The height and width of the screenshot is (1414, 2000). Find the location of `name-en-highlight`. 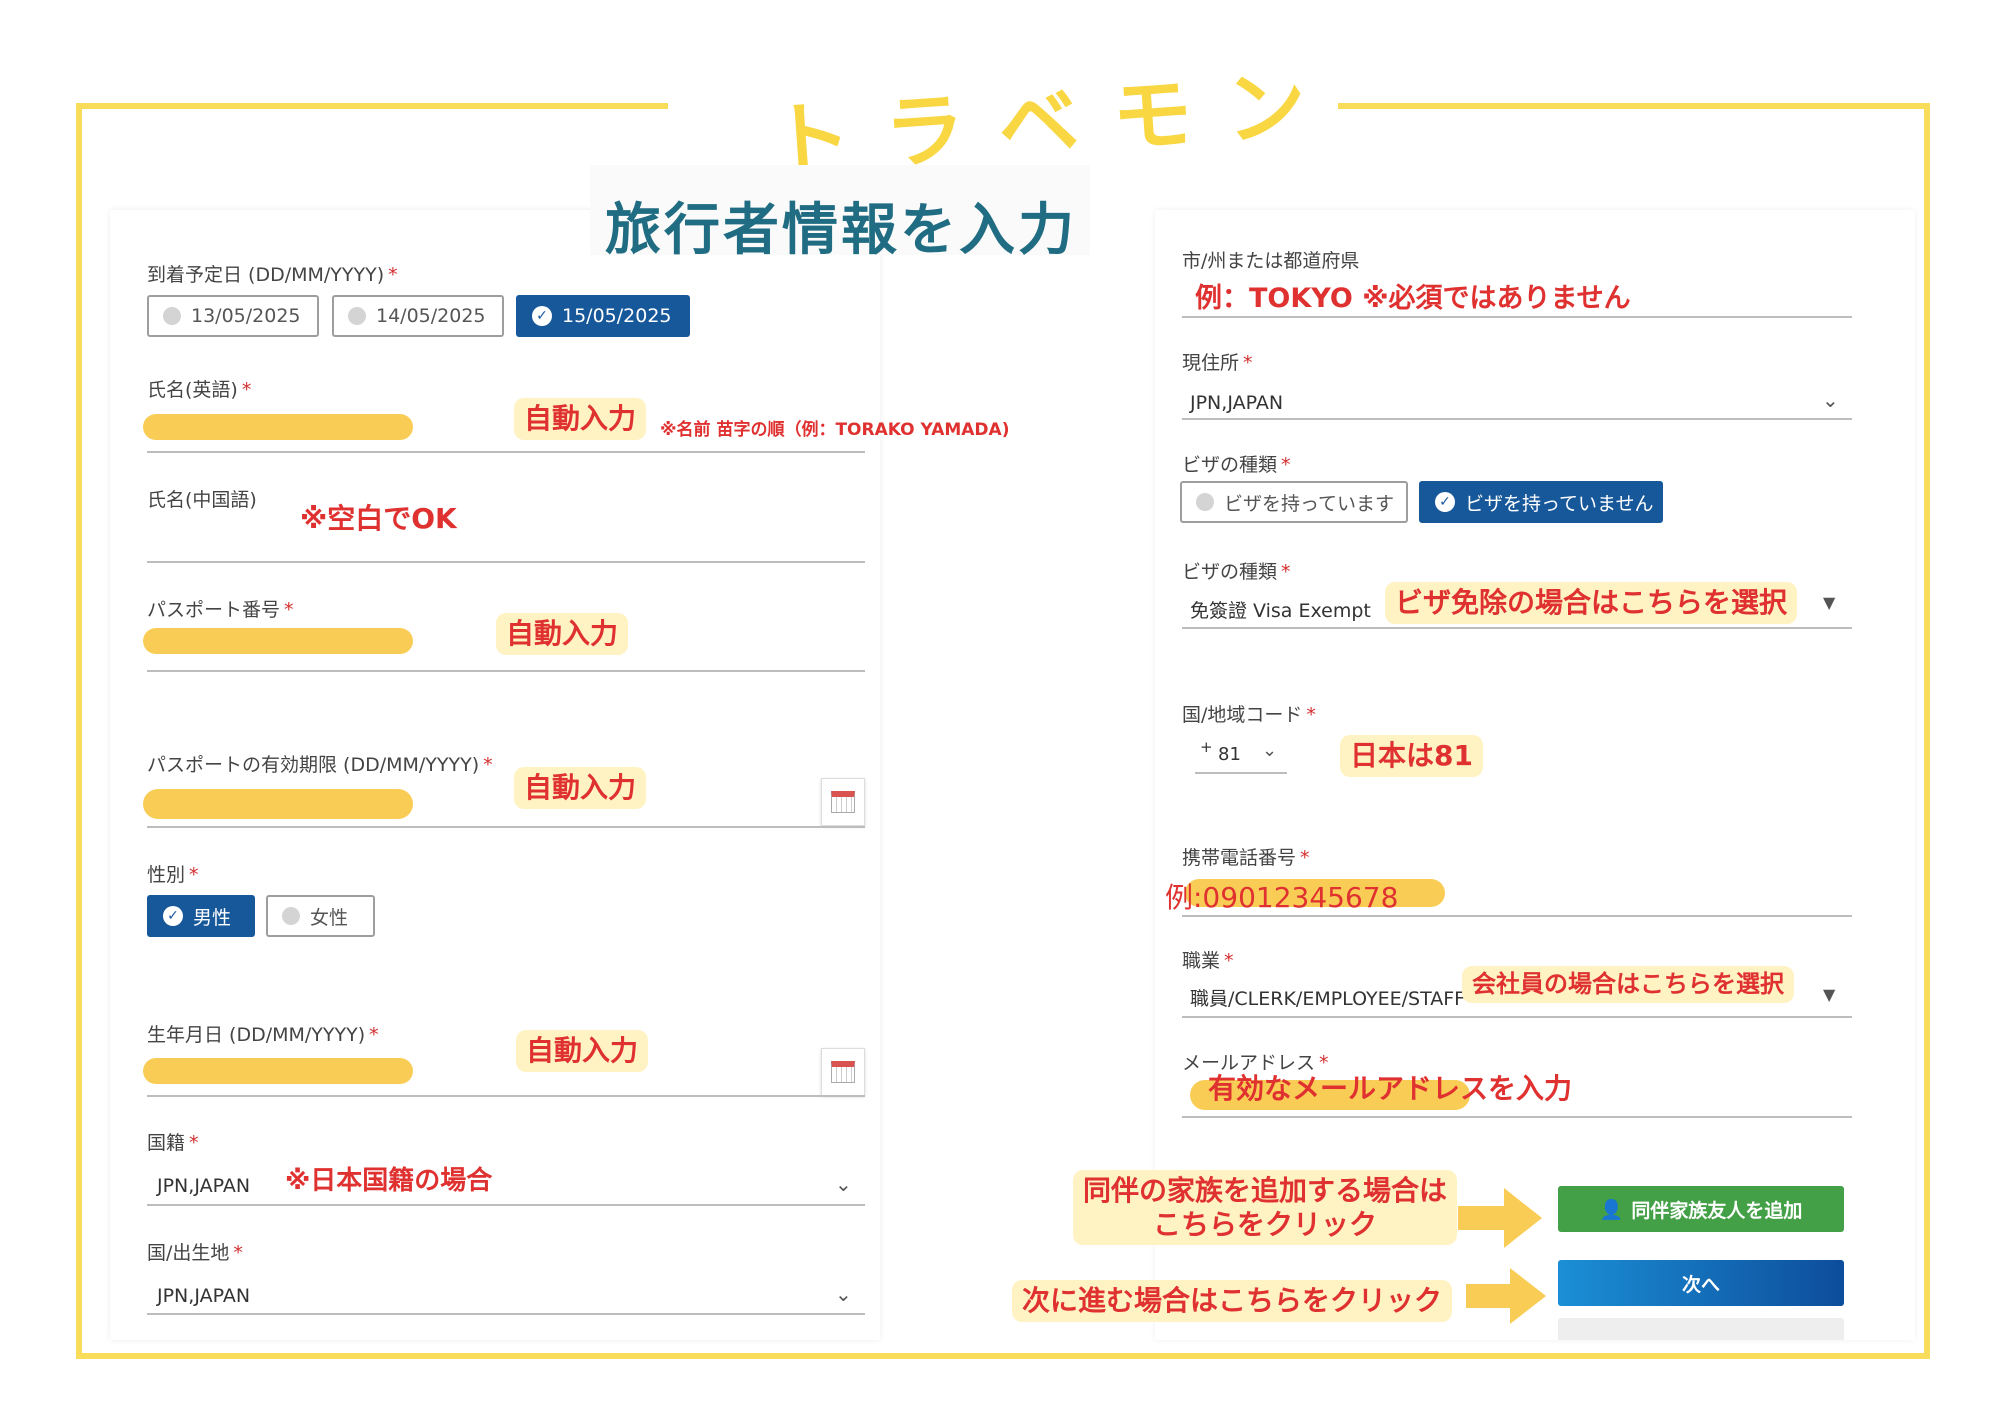

name-en-highlight is located at coordinates (278, 427).